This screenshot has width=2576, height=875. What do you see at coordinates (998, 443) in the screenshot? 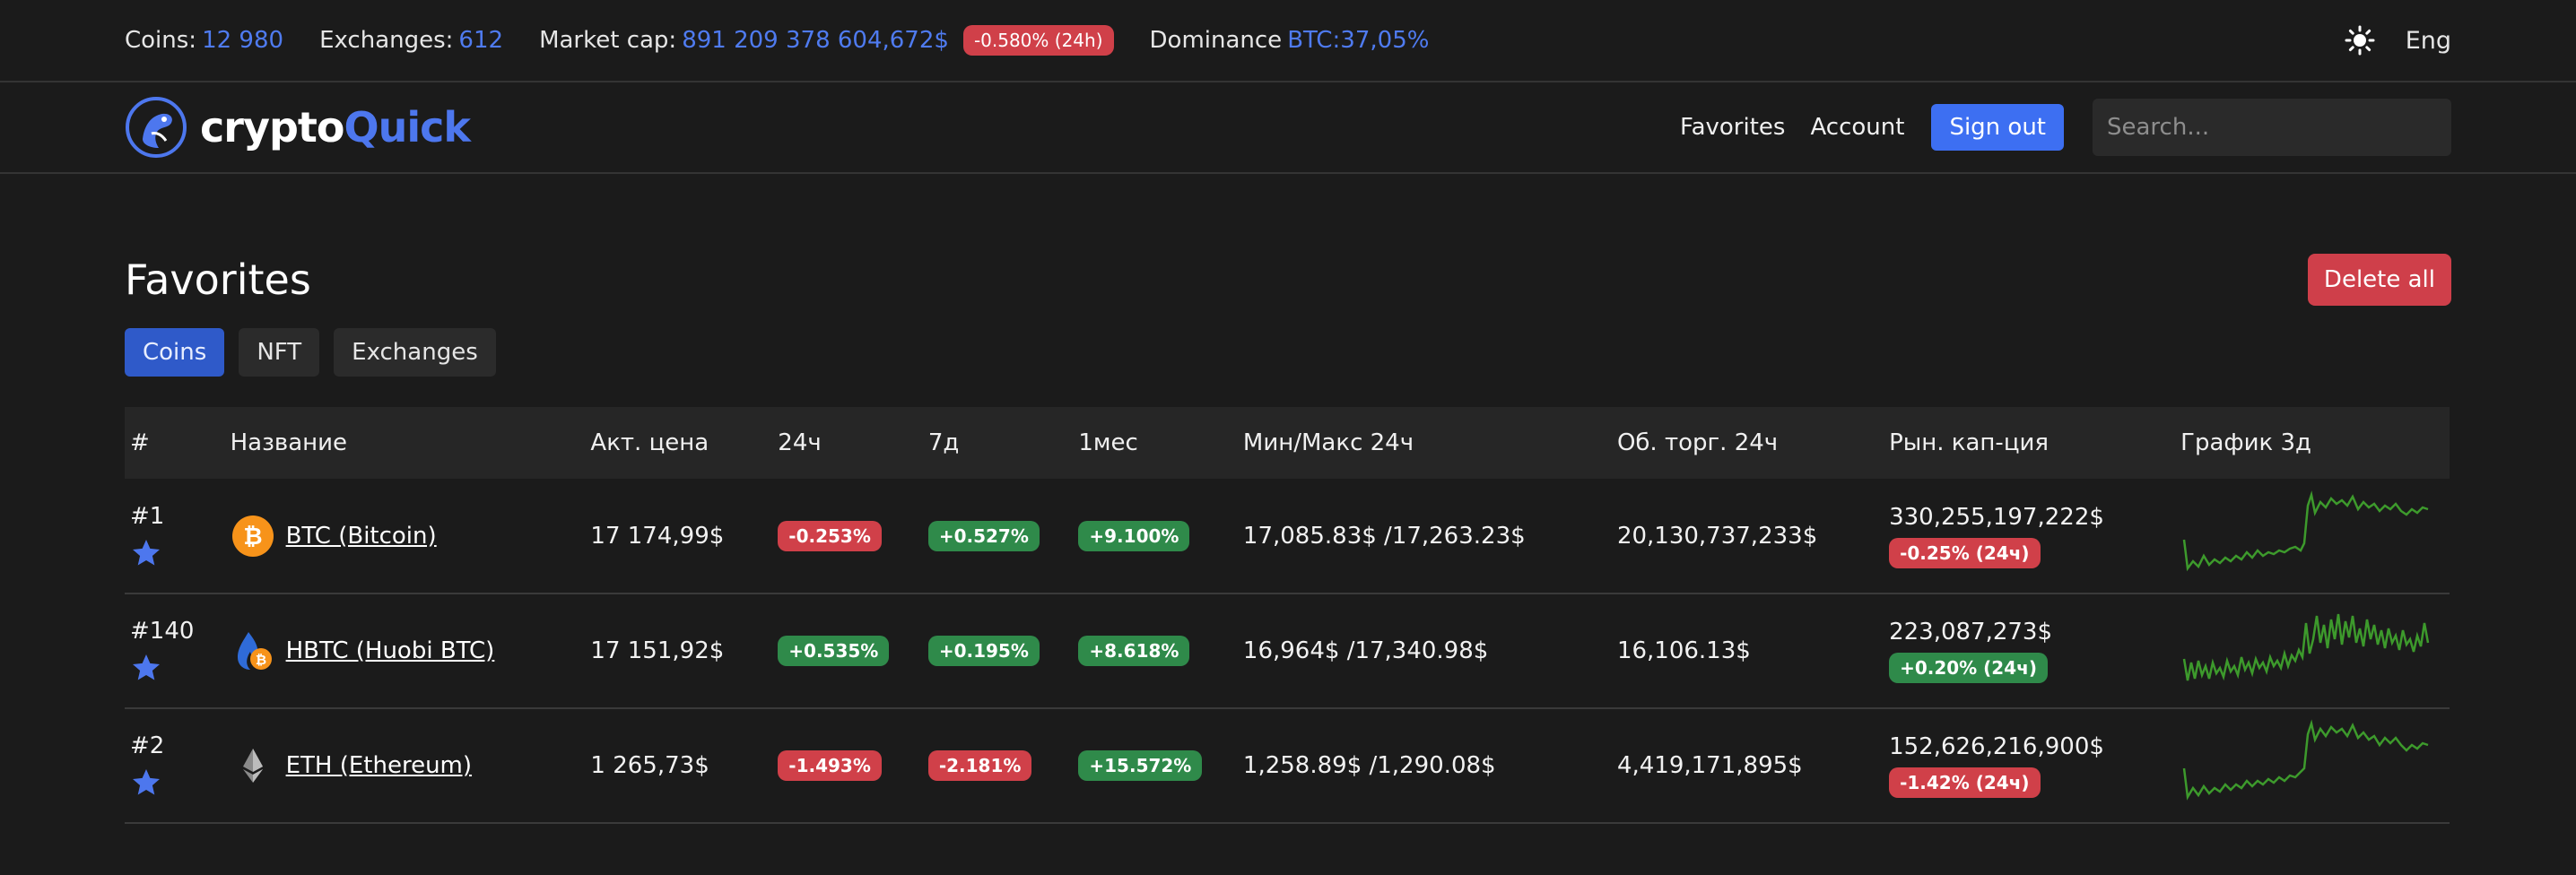
I see `header-7d: 7д` at bounding box center [998, 443].